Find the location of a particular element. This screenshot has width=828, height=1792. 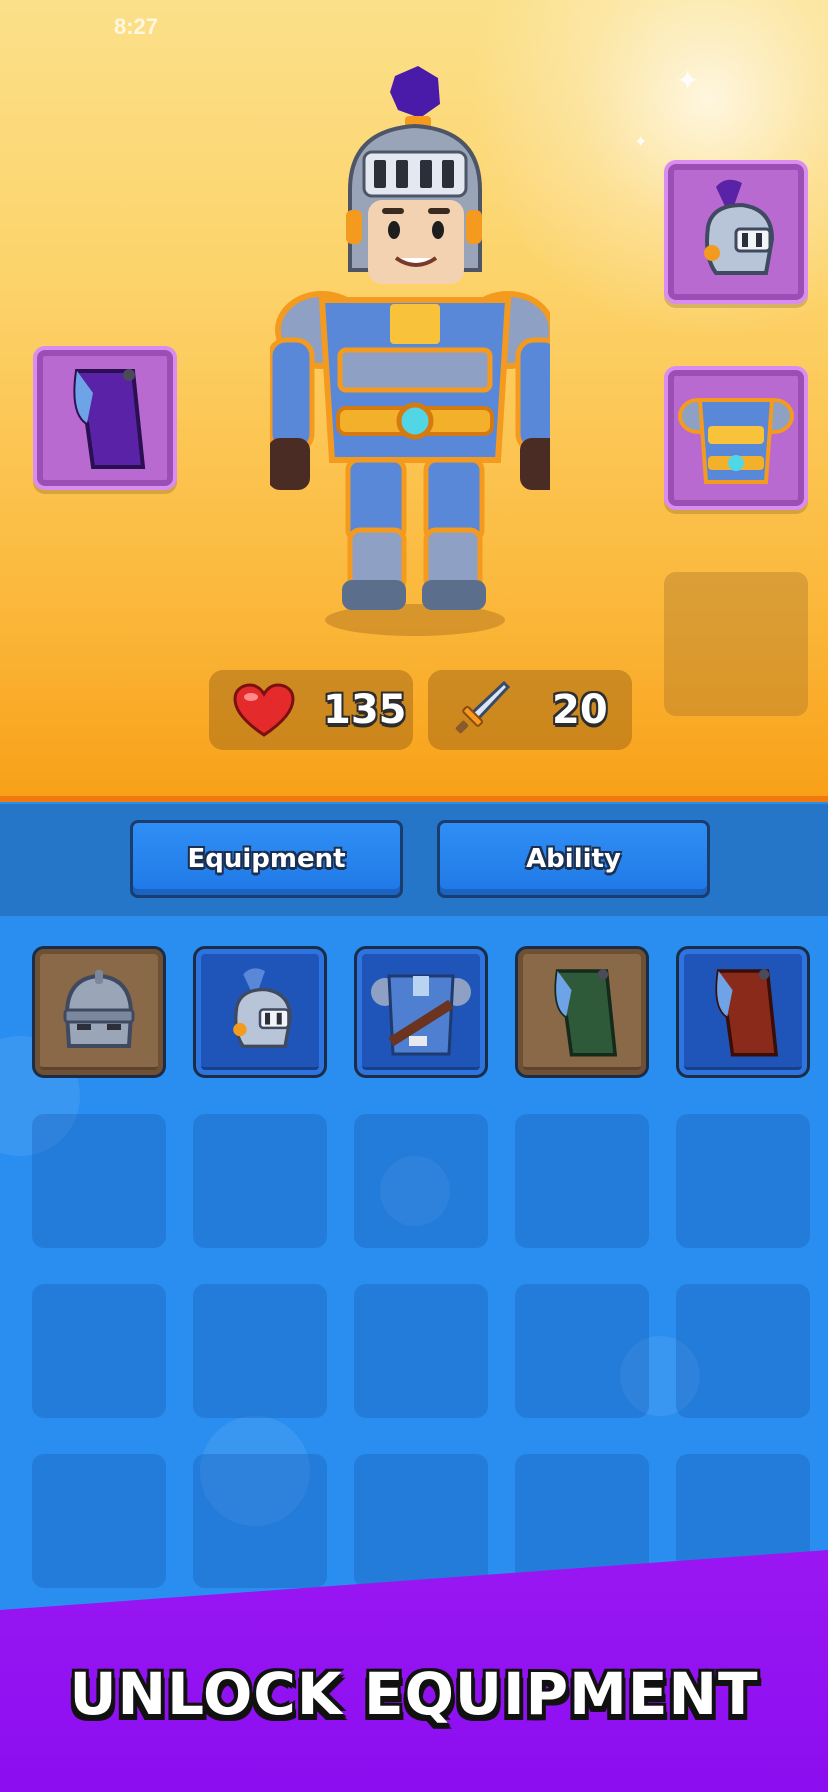

divider is located at coordinates (414, 799).